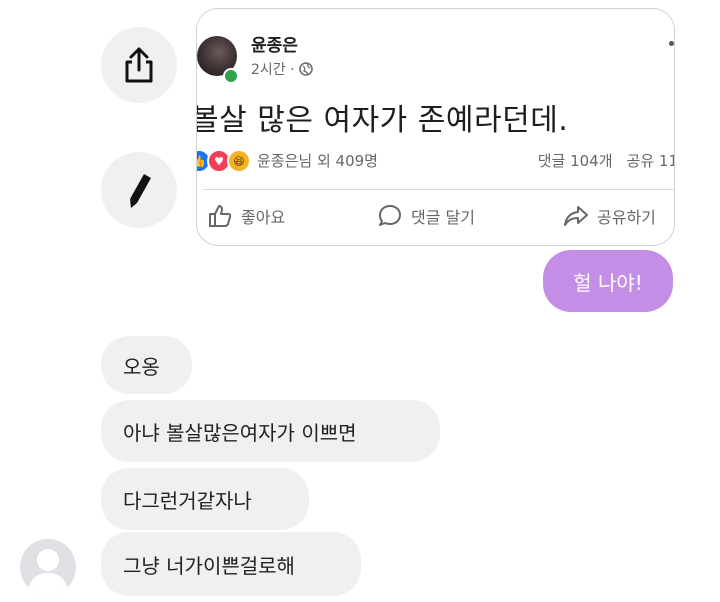 This screenshot has height=602, width=720. I want to click on received-message-bubble: 그냥 너가이쁜걸로해, so click(231, 564).